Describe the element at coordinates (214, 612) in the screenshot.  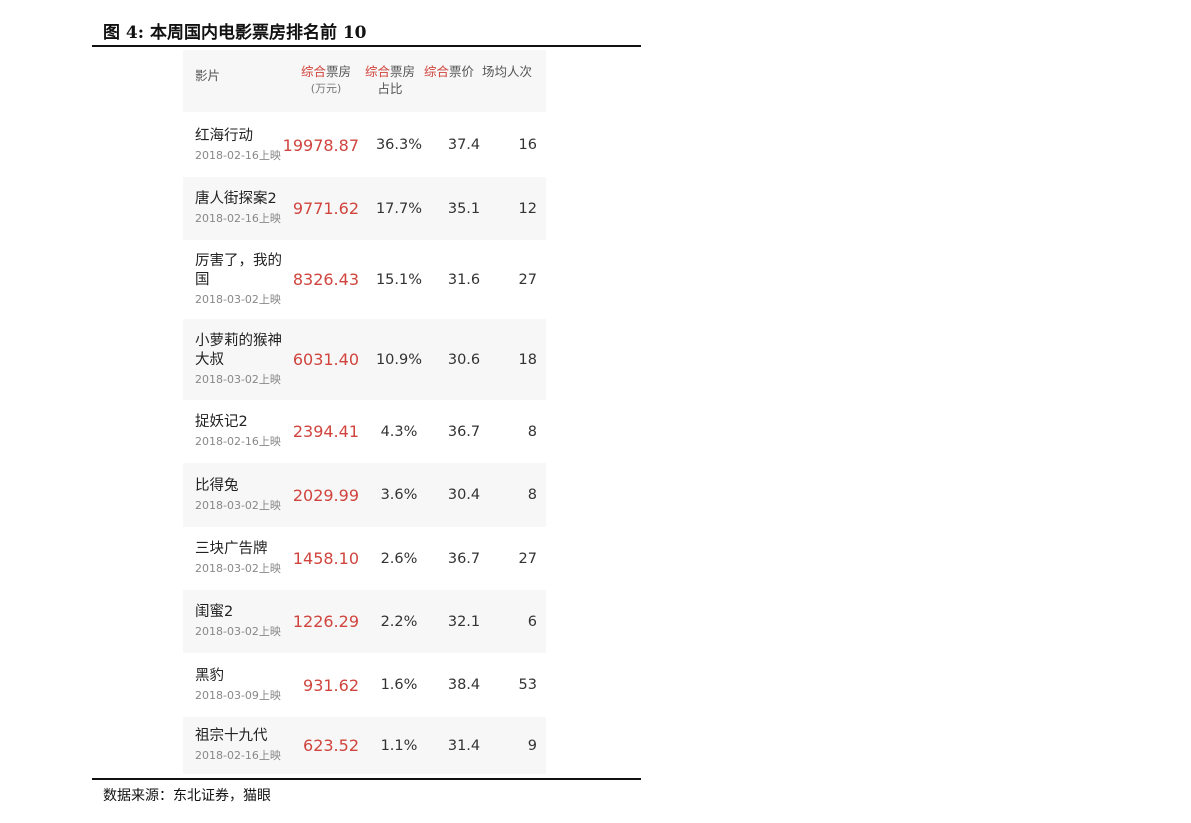
I see `film-name: 闺蜜2` at that location.